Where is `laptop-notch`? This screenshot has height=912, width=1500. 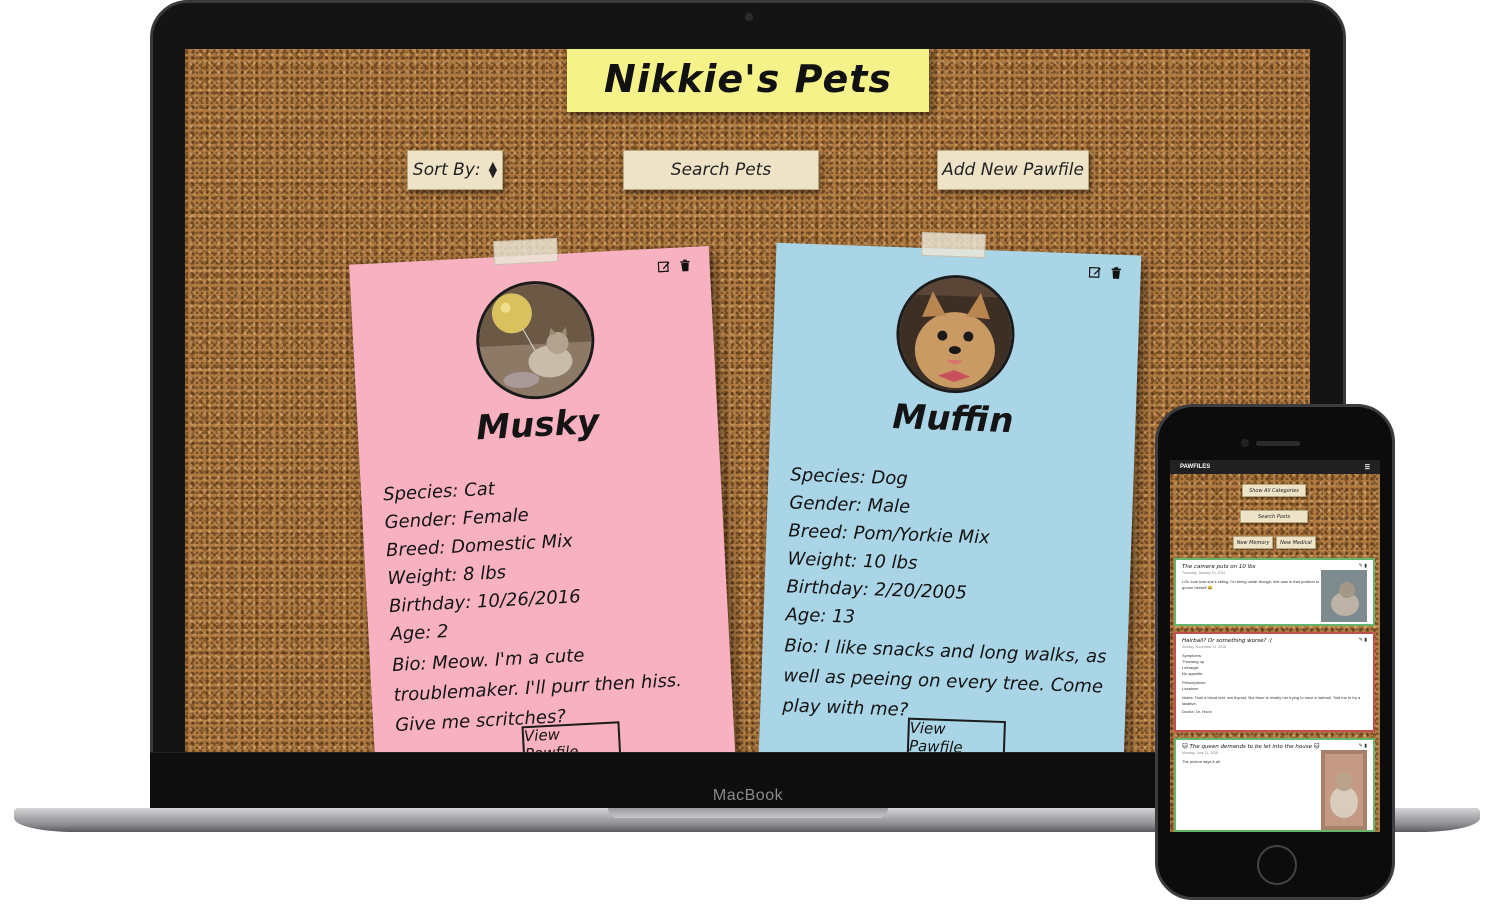 laptop-notch is located at coordinates (748, 813).